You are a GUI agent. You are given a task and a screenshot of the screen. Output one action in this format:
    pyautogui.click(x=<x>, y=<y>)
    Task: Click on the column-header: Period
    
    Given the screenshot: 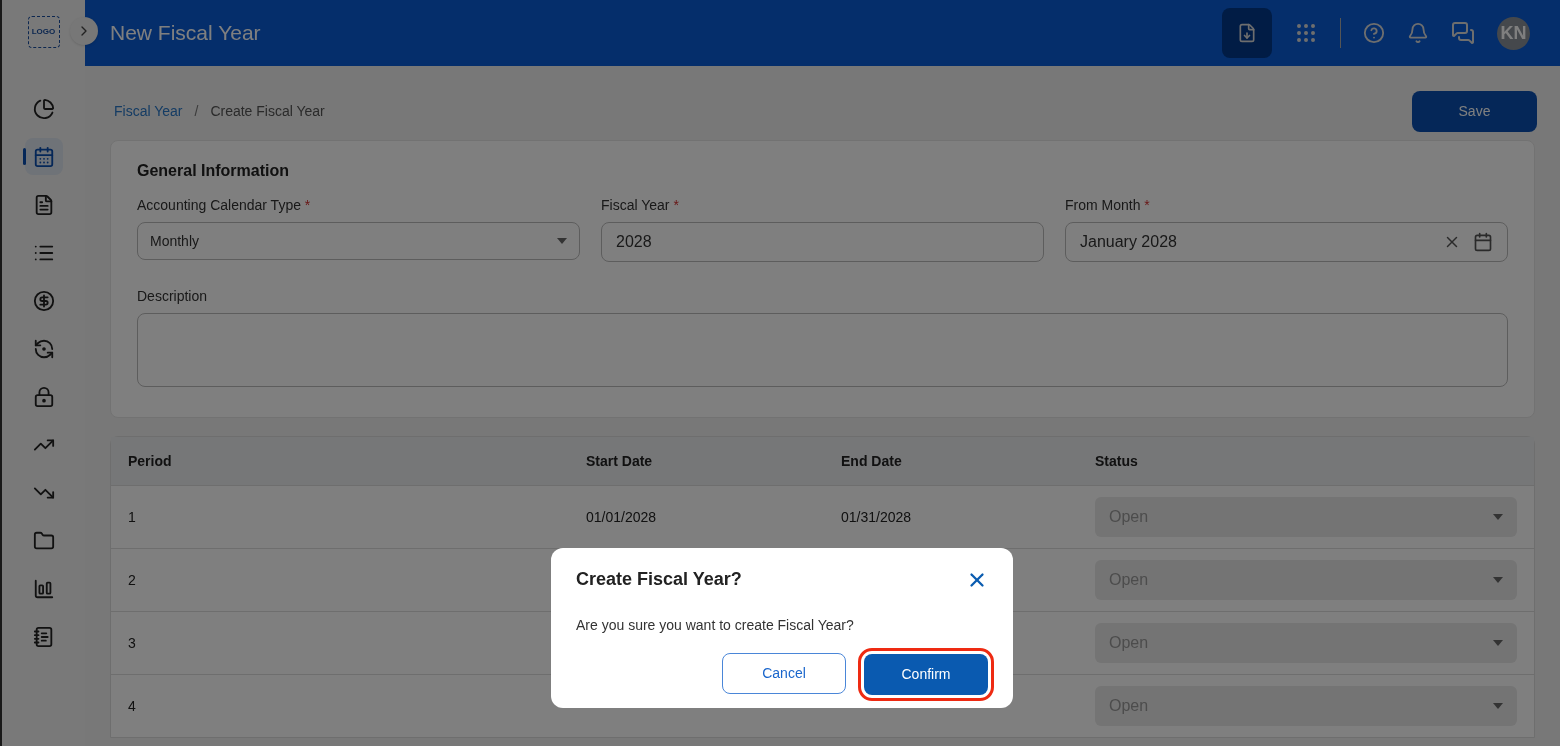 What is the action you would take?
    pyautogui.click(x=150, y=461)
    